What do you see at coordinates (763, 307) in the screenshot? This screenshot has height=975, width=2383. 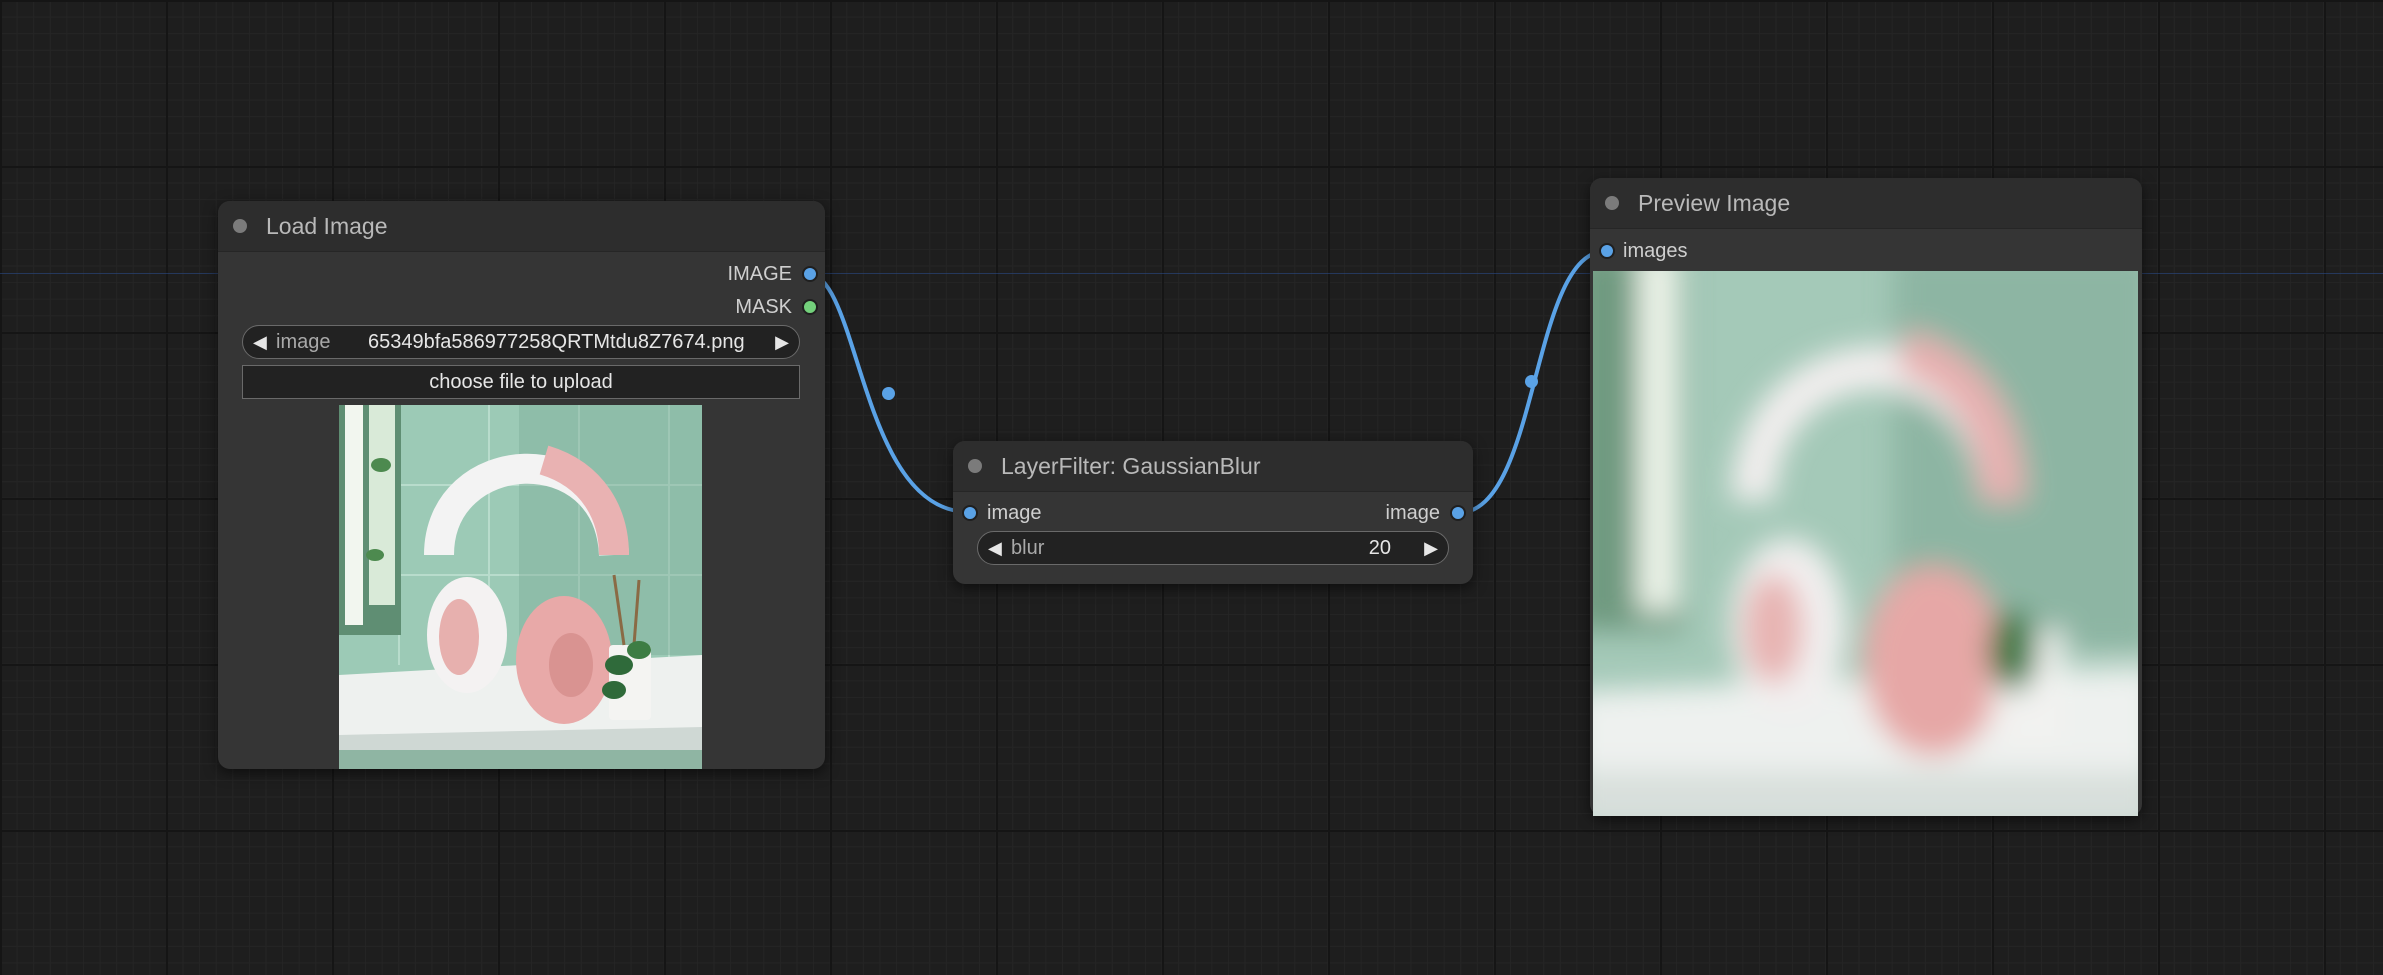 I see `output-label-mask: MASK` at bounding box center [763, 307].